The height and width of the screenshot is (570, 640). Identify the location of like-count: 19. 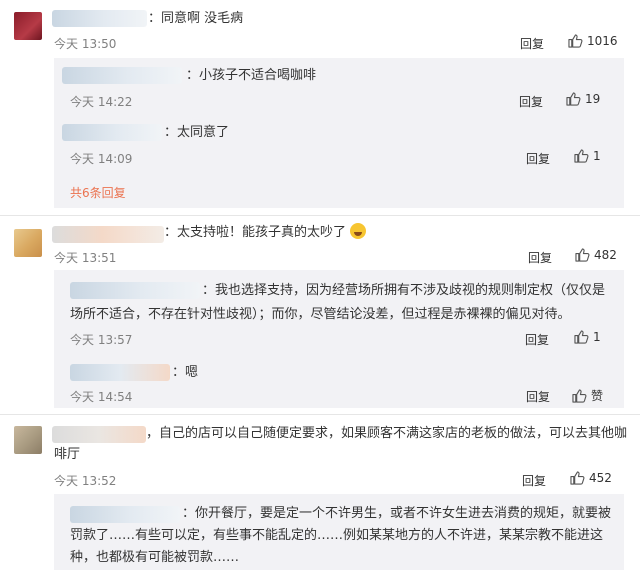
(593, 99).